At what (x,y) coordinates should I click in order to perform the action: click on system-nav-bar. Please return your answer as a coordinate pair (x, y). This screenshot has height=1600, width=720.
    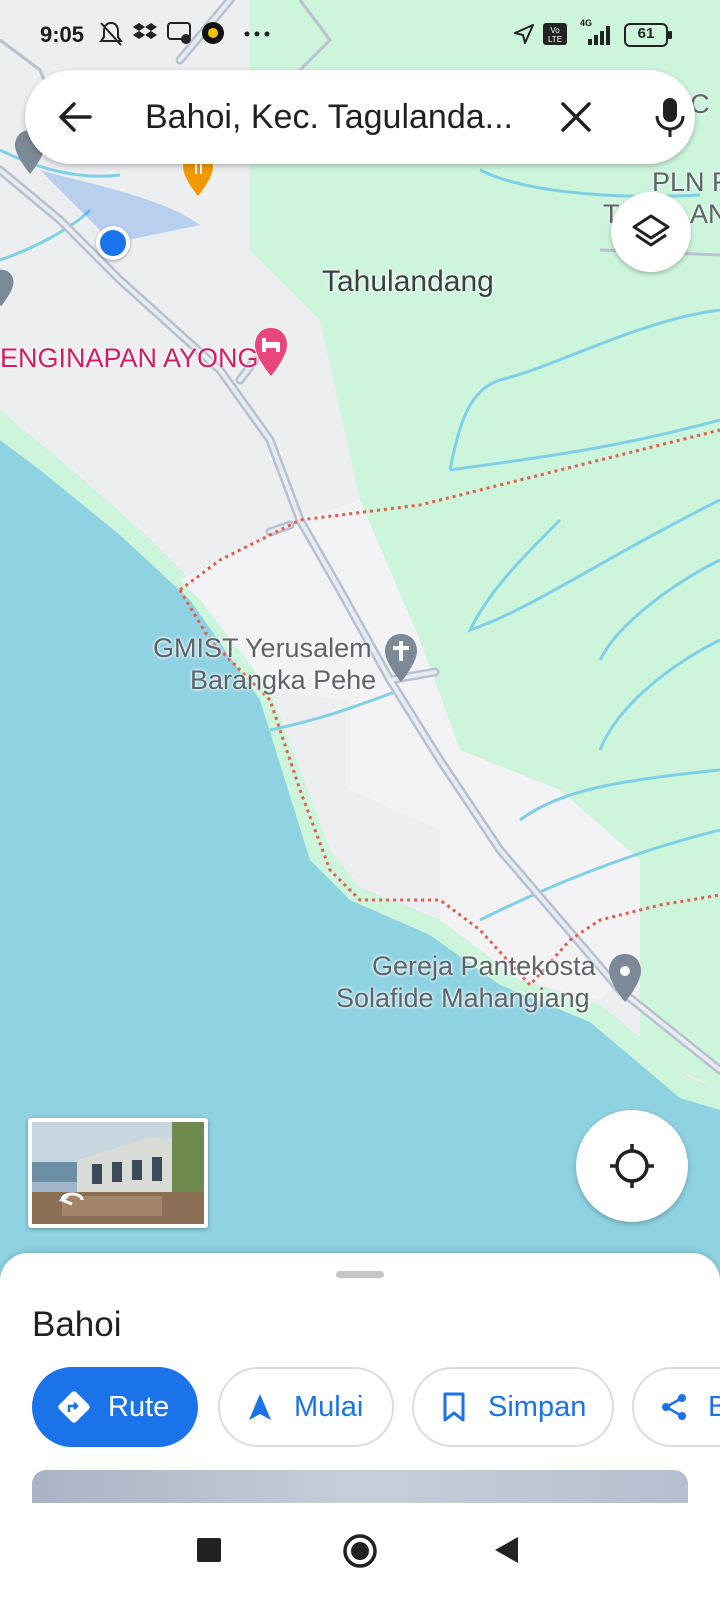
    Looking at the image, I should click on (360, 1551).